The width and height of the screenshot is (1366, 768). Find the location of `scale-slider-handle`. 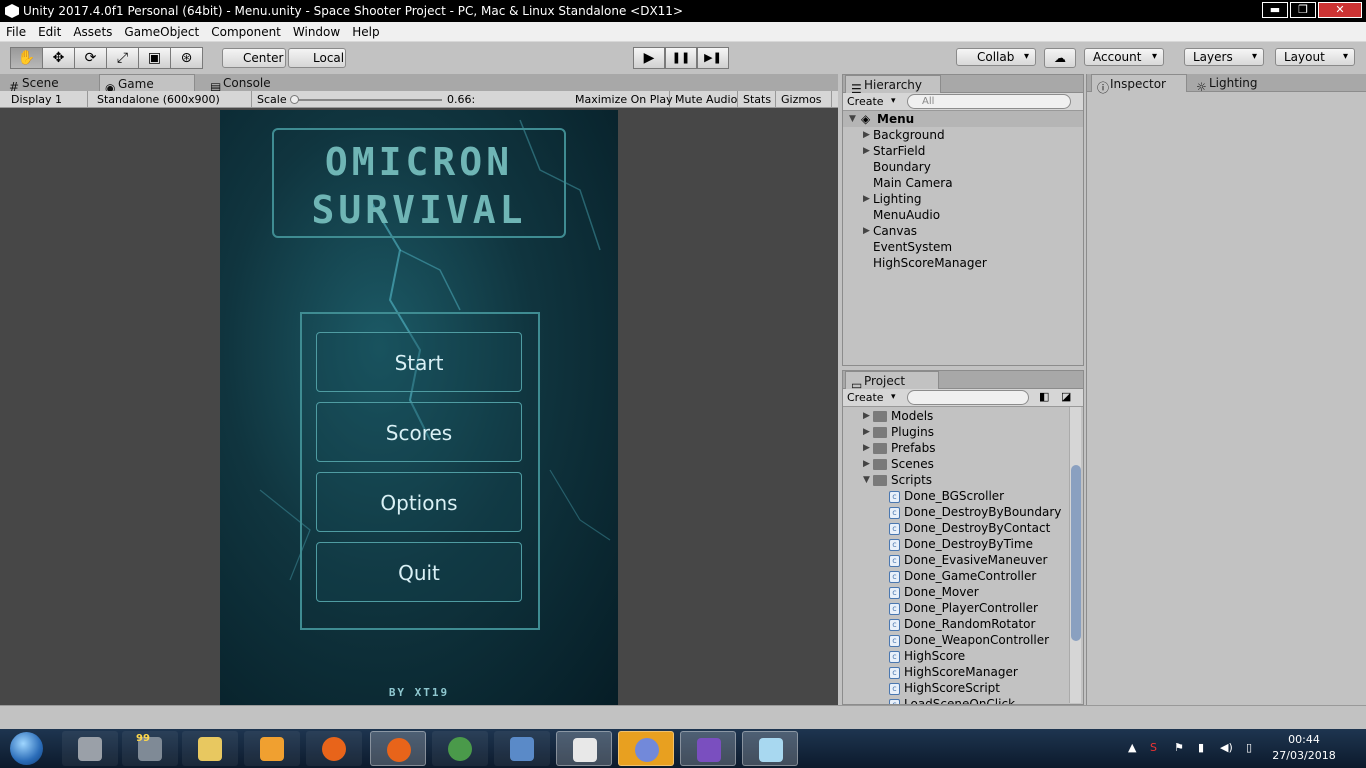

scale-slider-handle is located at coordinates (294, 99).